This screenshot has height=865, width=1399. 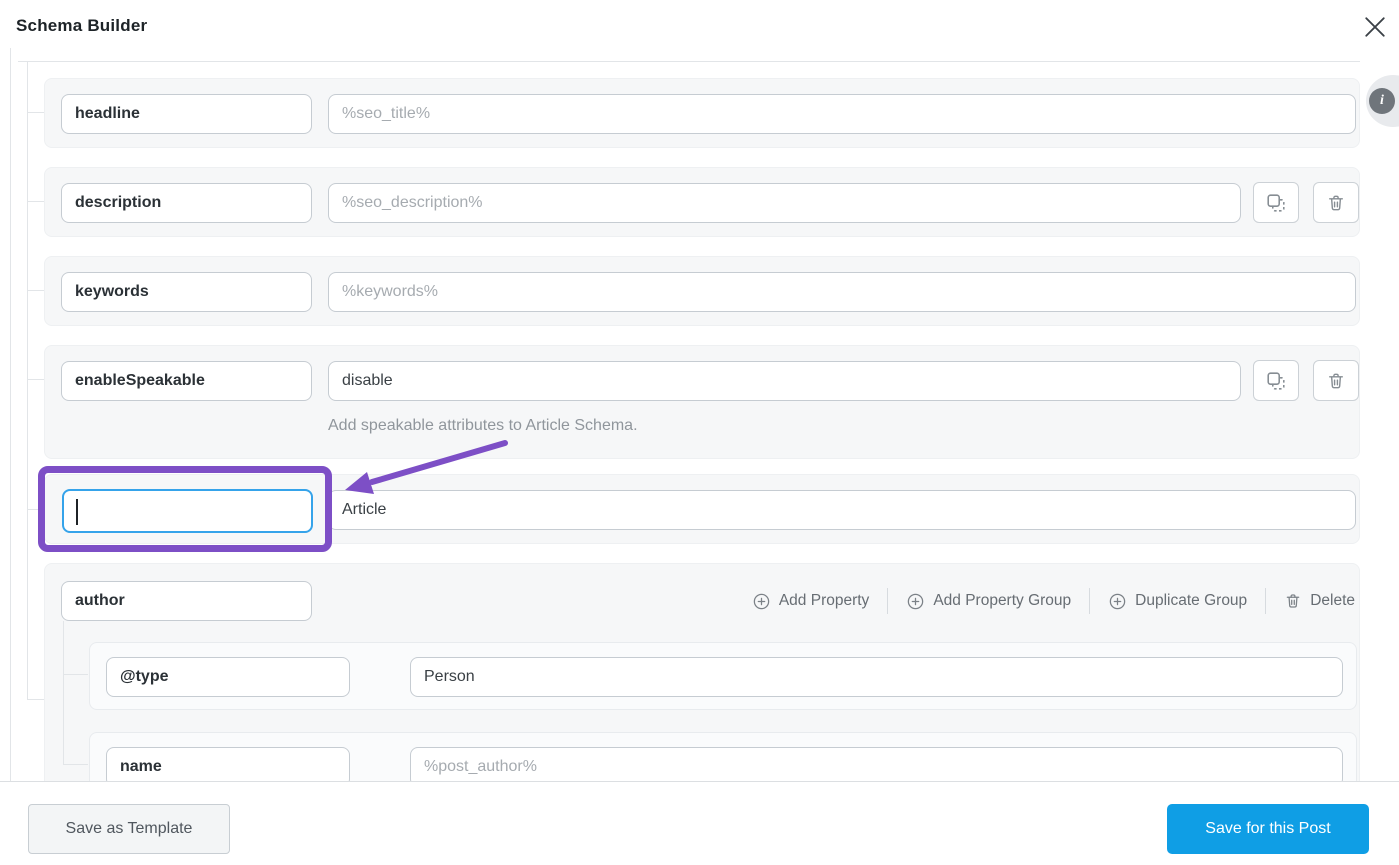 I want to click on property-row-keywords, so click(x=702, y=291).